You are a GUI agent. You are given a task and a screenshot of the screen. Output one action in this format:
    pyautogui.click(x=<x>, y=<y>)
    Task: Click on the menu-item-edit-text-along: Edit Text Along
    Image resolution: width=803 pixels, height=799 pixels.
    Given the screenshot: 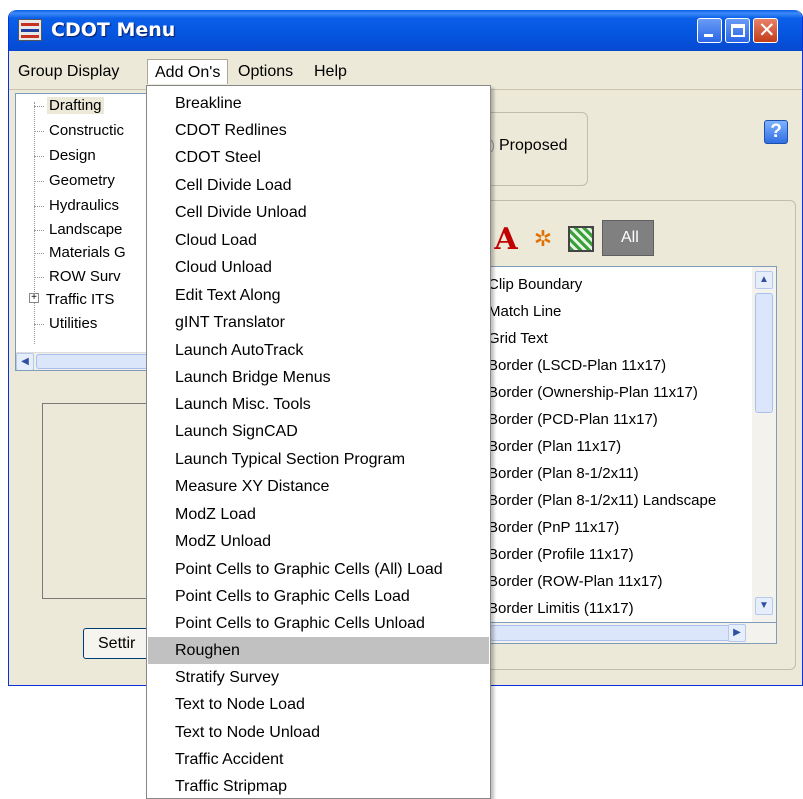 What is the action you would take?
    pyautogui.click(x=318, y=295)
    